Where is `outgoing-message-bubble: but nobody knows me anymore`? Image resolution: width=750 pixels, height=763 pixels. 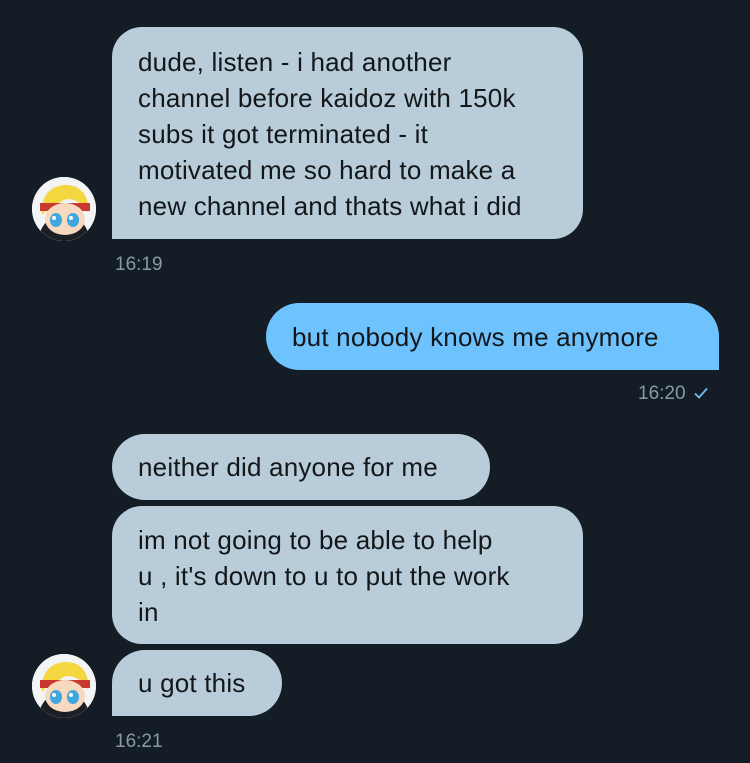 outgoing-message-bubble: but nobody knows me anymore is located at coordinates (492, 336).